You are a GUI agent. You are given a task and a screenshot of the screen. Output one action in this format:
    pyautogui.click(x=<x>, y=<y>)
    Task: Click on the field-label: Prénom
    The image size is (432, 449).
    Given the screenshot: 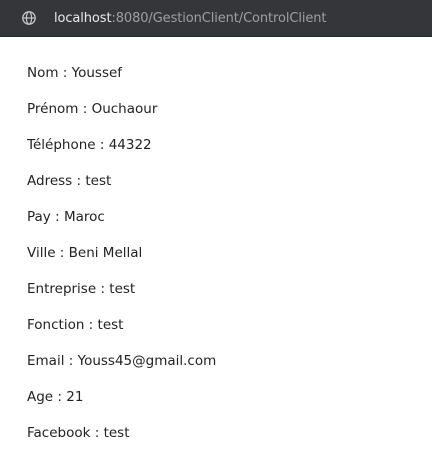 What is the action you would take?
    pyautogui.click(x=53, y=109)
    